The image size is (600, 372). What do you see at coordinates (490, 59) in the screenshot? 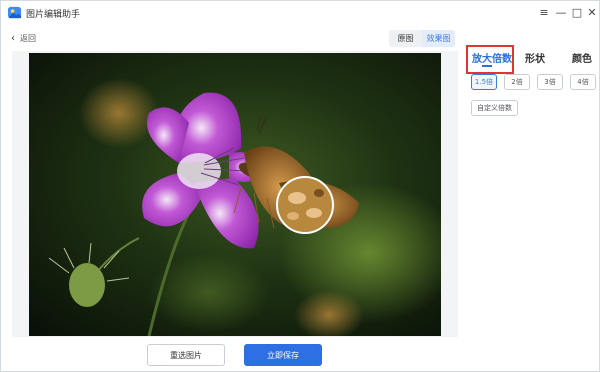
I see `highlight-annotation` at bounding box center [490, 59].